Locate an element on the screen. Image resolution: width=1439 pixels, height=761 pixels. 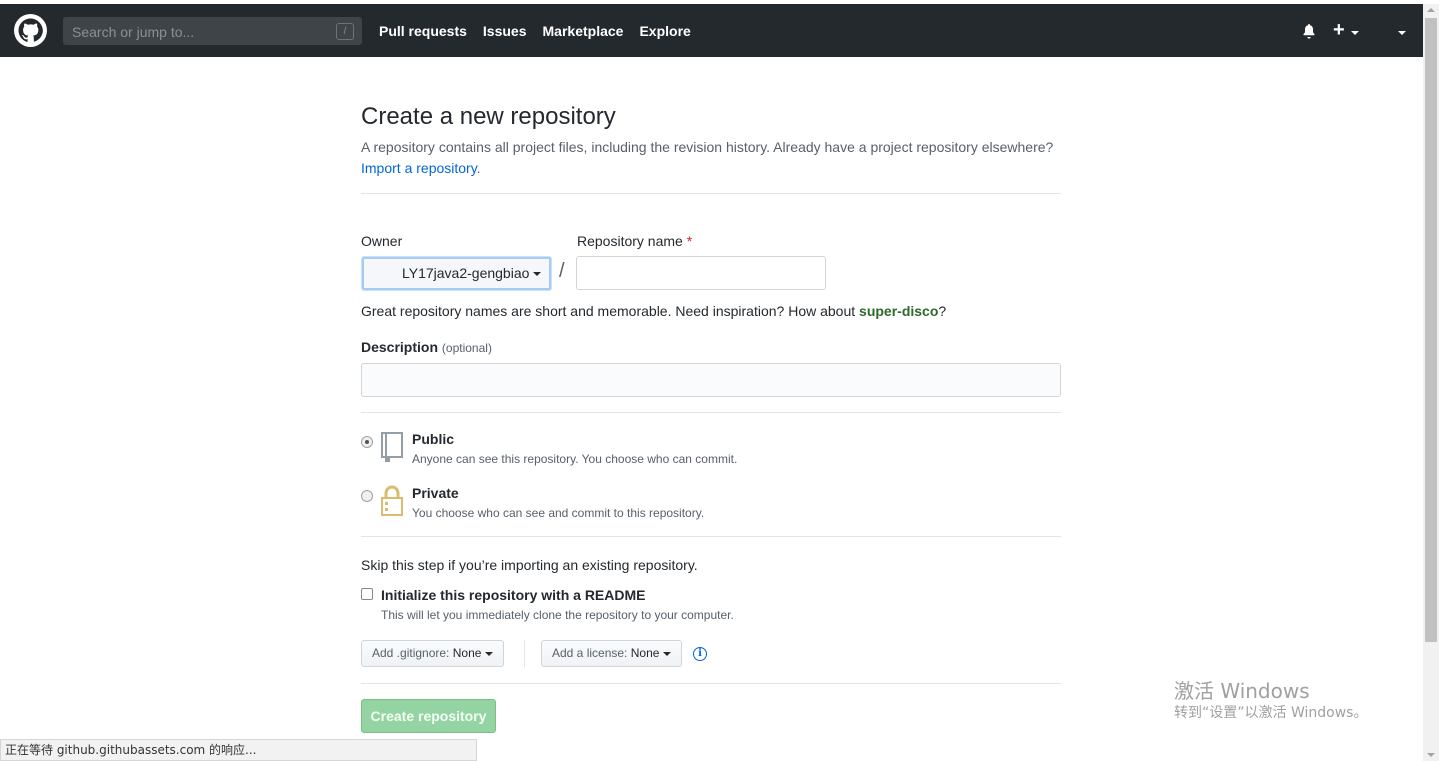
gitignore-select: Add .gitignore: None is located at coordinates (433, 653).